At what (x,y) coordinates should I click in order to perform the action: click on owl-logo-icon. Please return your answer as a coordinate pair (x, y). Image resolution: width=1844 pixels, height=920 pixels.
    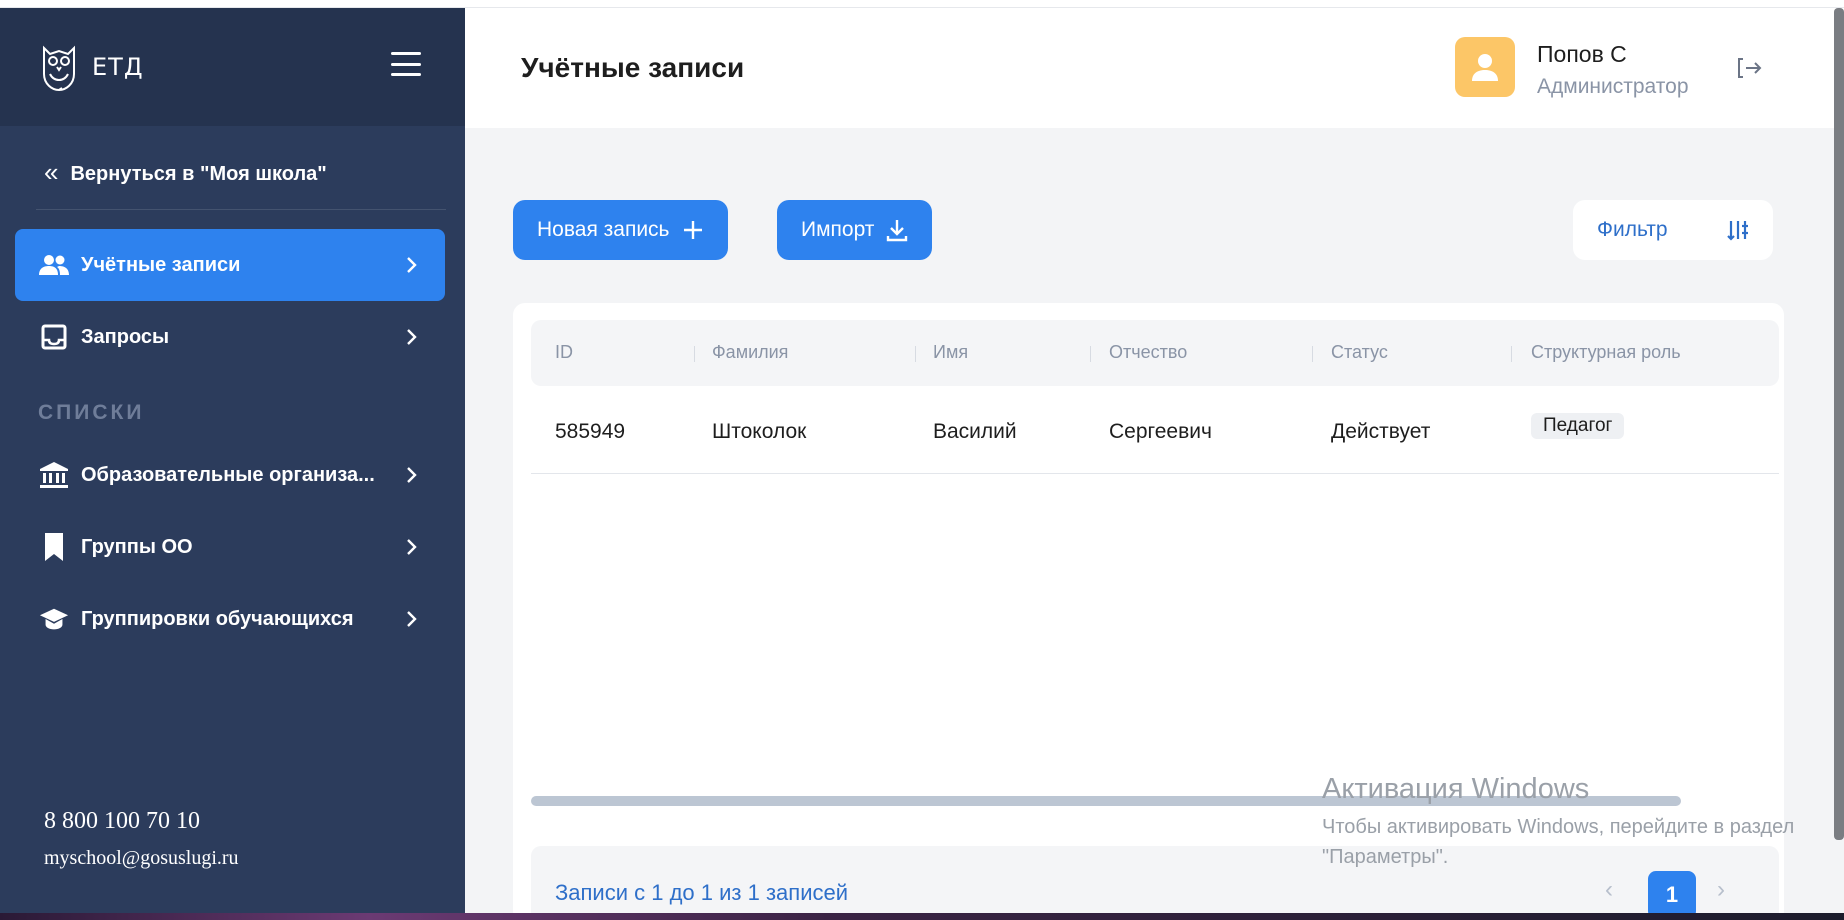
    Looking at the image, I should click on (59, 68).